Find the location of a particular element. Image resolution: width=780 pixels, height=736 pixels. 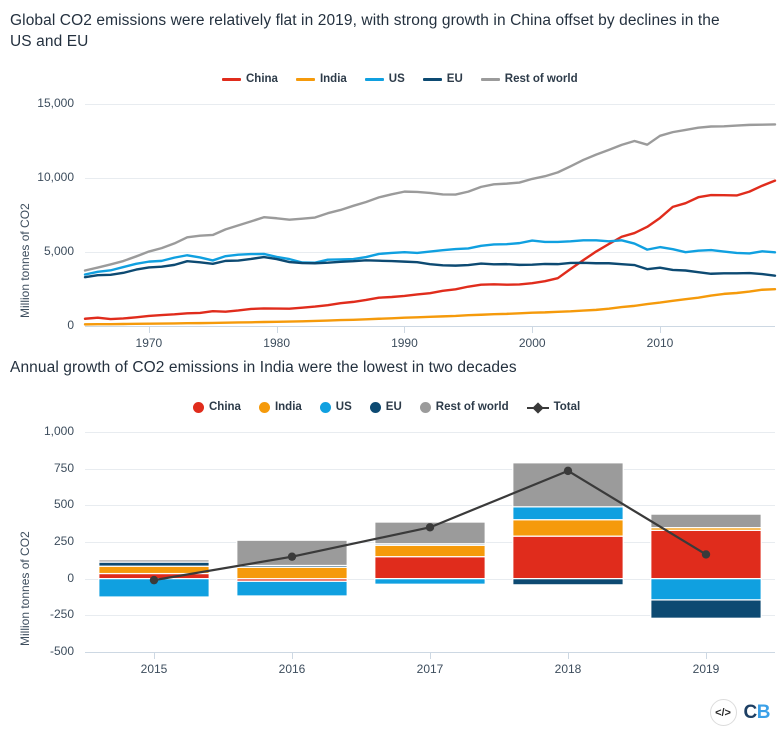

legend-item-rest-of-world: Rest of world is located at coordinates (529, 79).